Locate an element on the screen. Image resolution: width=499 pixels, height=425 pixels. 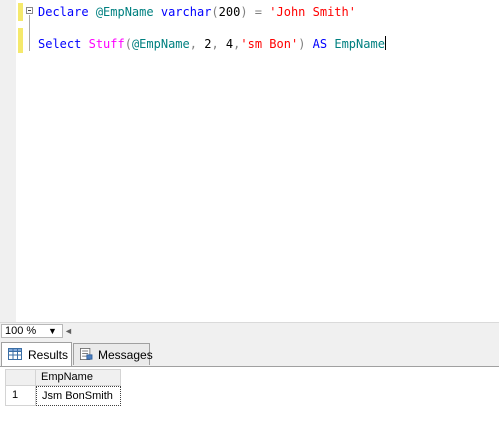
tab-messages: Messages is located at coordinates (113, 354).